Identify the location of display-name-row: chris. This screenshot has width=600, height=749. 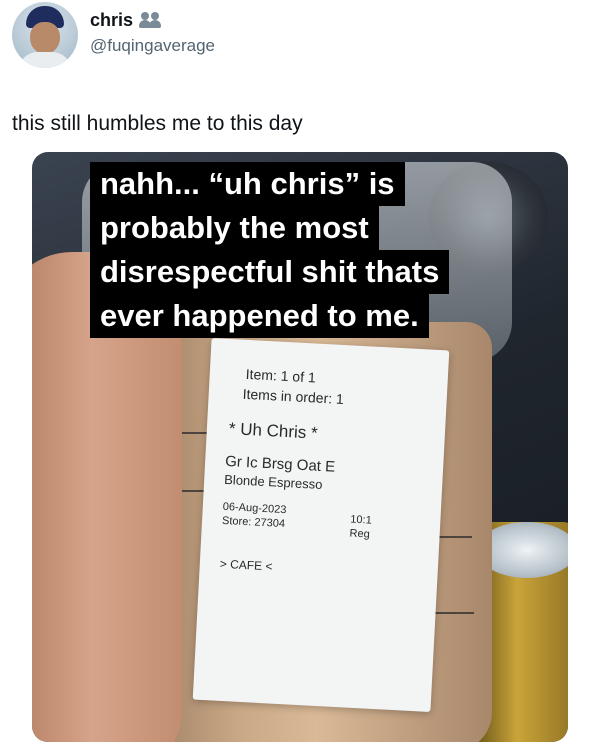
(152, 20).